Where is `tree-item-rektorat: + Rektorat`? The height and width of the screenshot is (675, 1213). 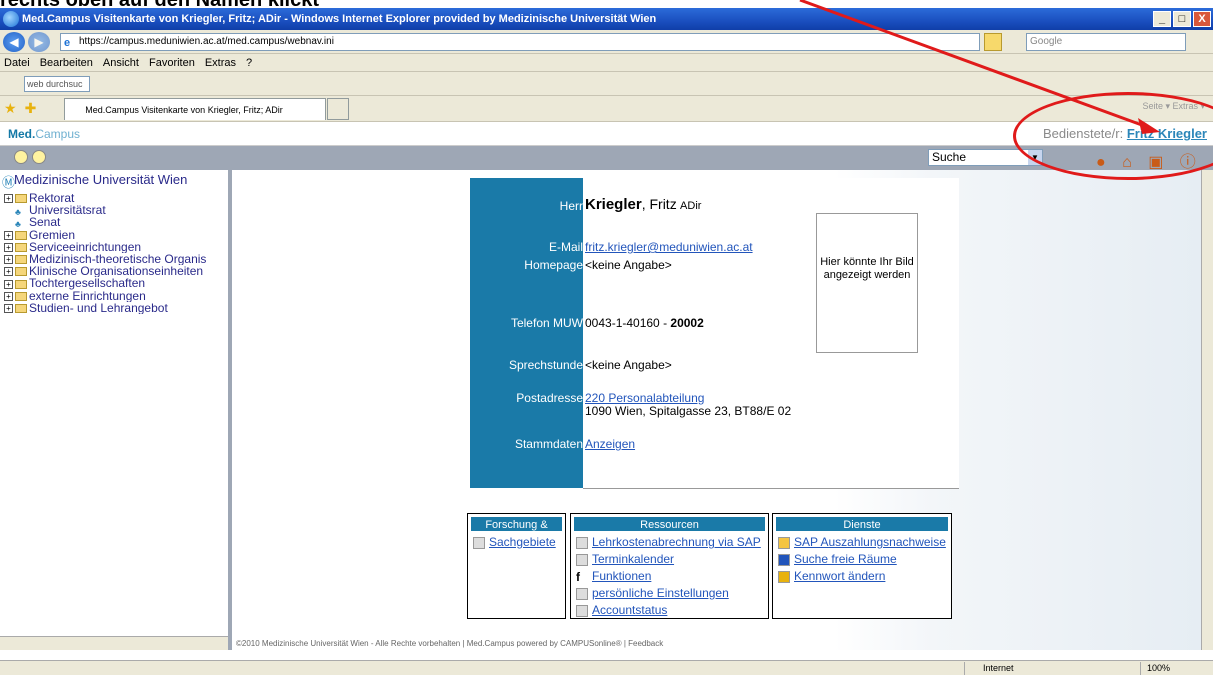 tree-item-rektorat: + Rektorat is located at coordinates (116, 198).